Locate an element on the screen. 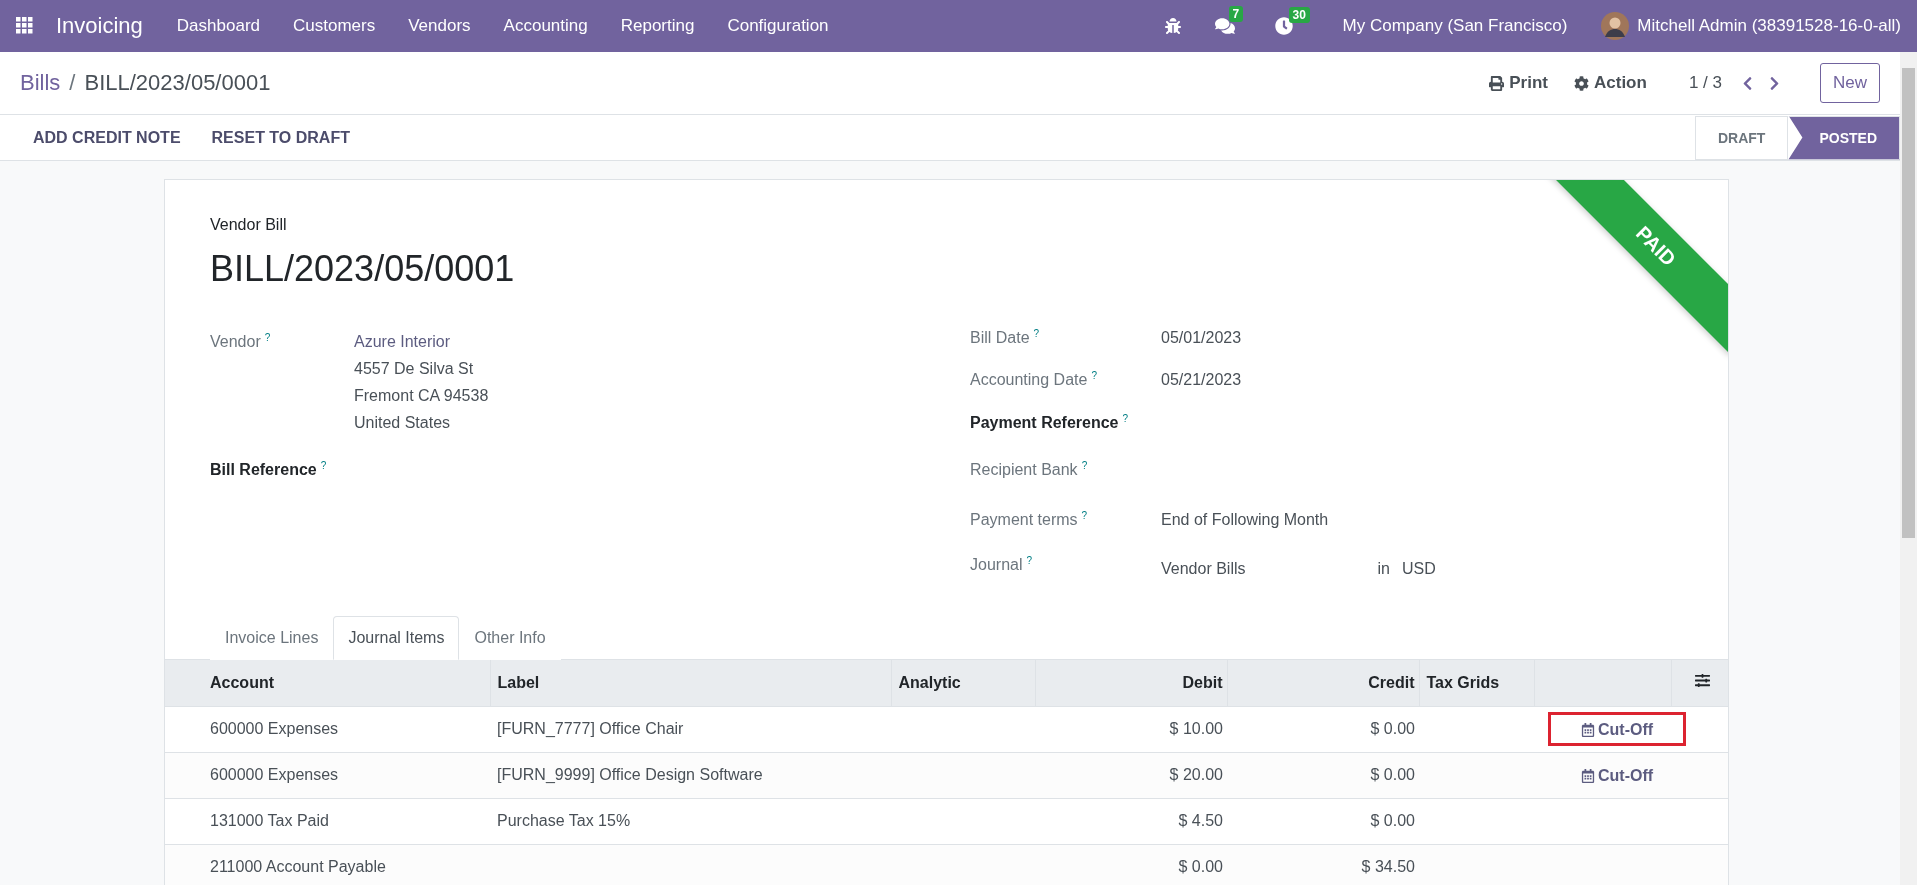  field-value: 05/01/2023 is located at coordinates (1202, 338).